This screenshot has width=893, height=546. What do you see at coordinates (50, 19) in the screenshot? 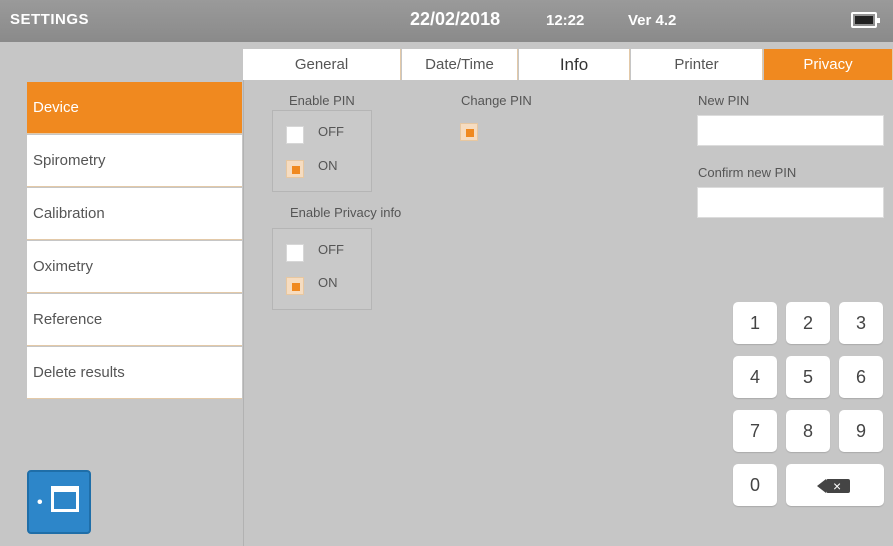
I see `screen-title: SETTINGS` at bounding box center [50, 19].